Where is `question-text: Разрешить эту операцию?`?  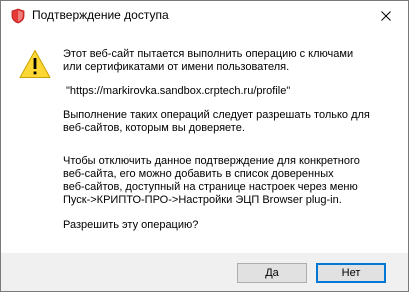 question-text: Разрешить эту операцию? is located at coordinates (131, 225).